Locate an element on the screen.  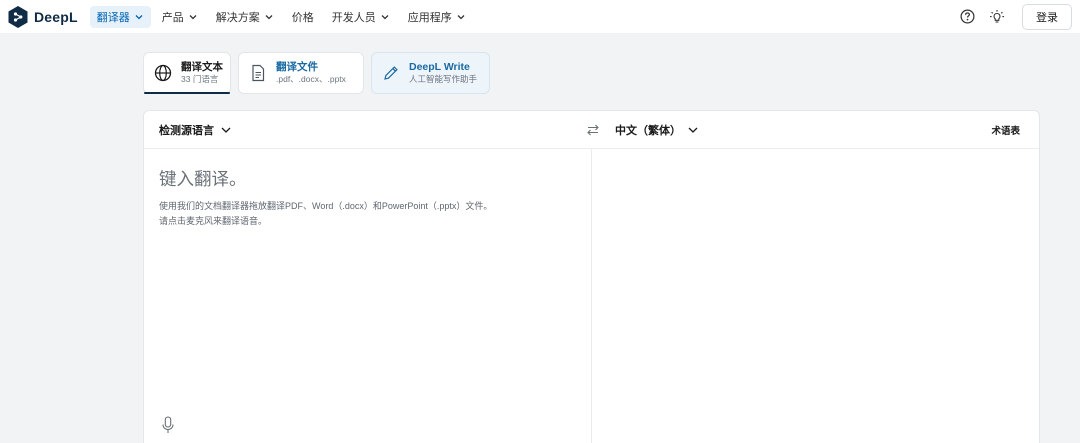
logo-text: DeepL is located at coordinates (56, 16).